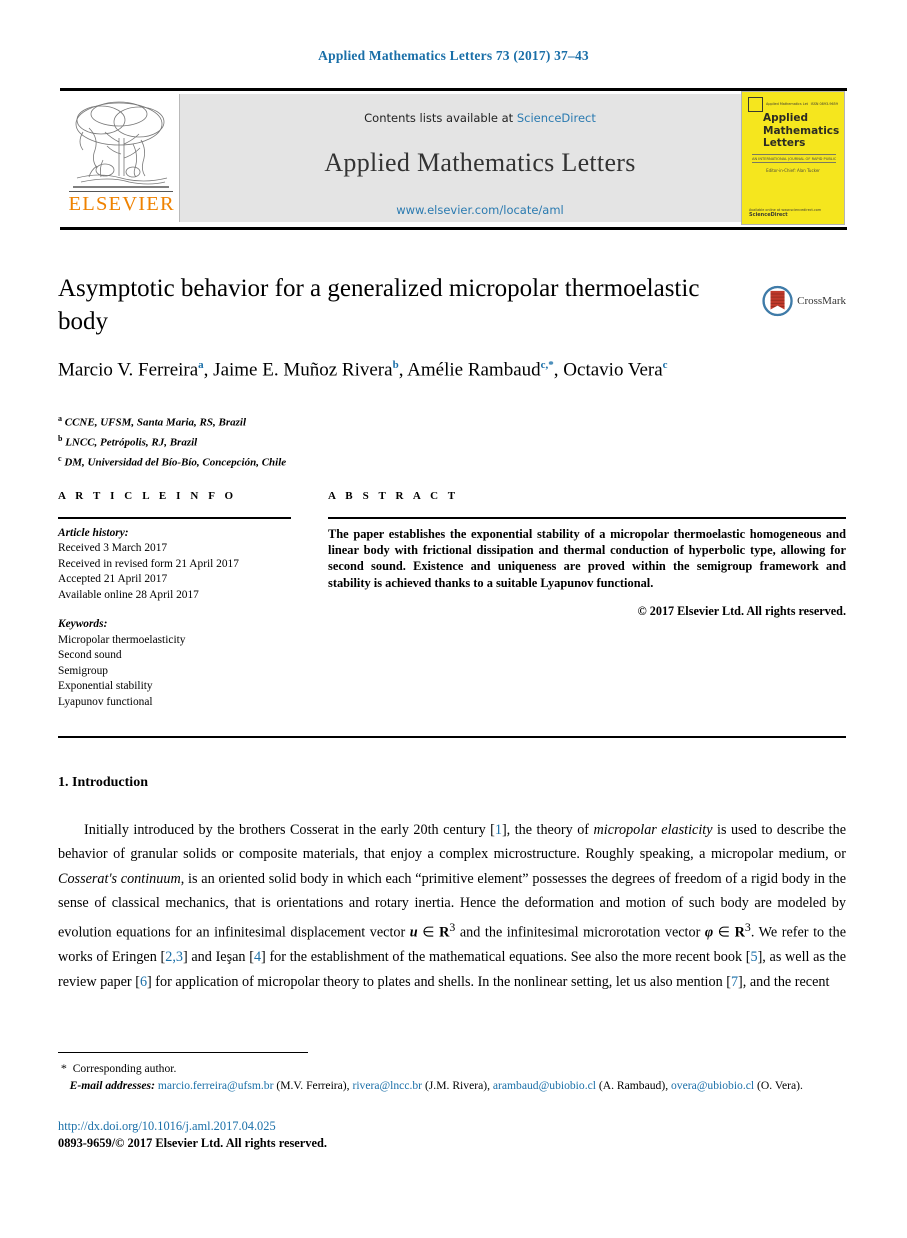 Image resolution: width=907 pixels, height=1238 pixels. What do you see at coordinates (83, 624) in the screenshot?
I see `keywords-heading: Keywords:` at bounding box center [83, 624].